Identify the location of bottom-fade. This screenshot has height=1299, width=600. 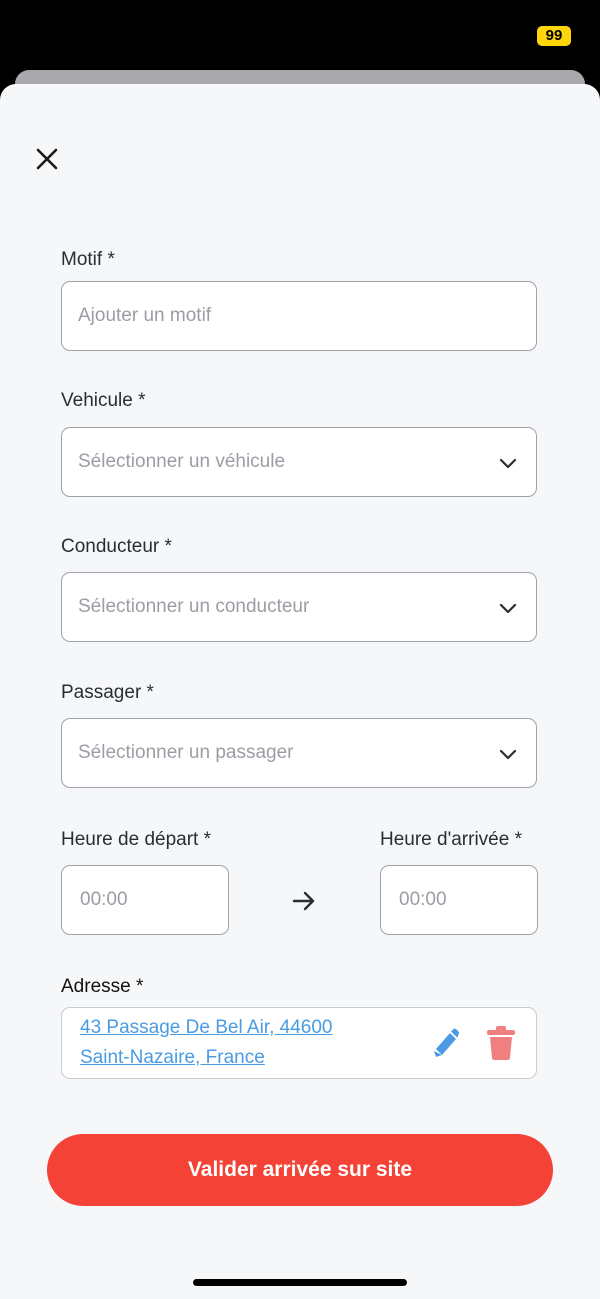
(300, 1100).